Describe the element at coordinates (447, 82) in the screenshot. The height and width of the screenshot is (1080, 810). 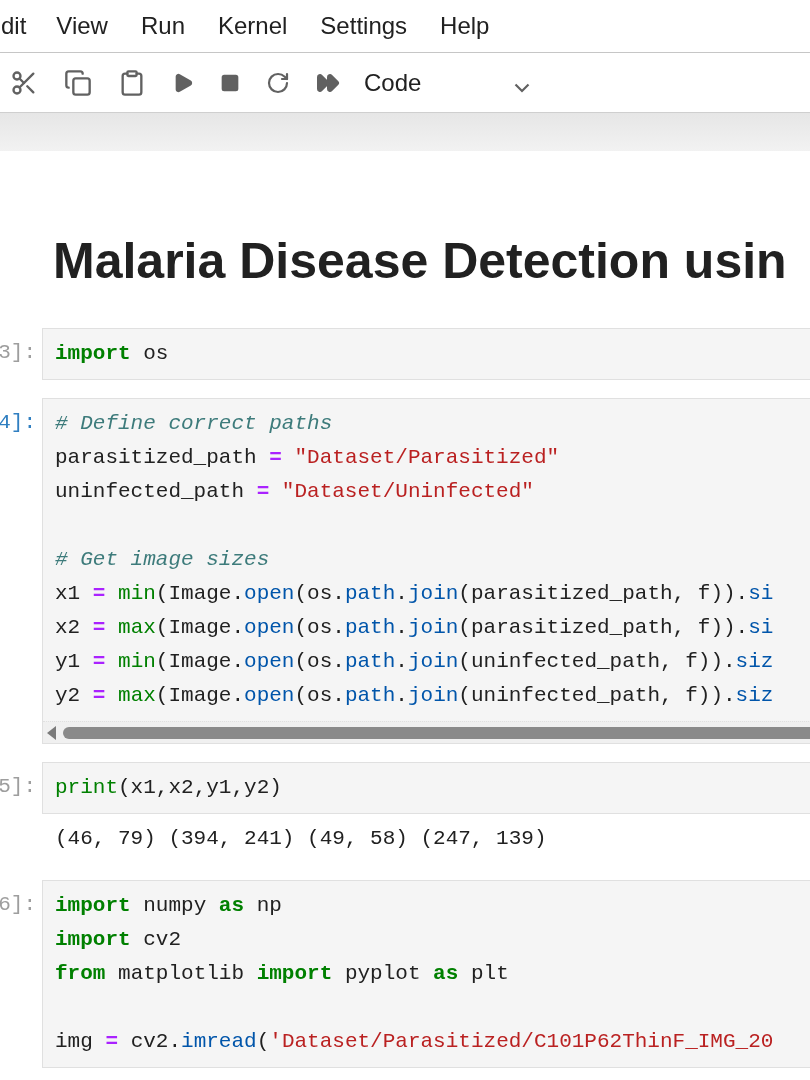
I see `cell-type-dropdown: Code` at that location.